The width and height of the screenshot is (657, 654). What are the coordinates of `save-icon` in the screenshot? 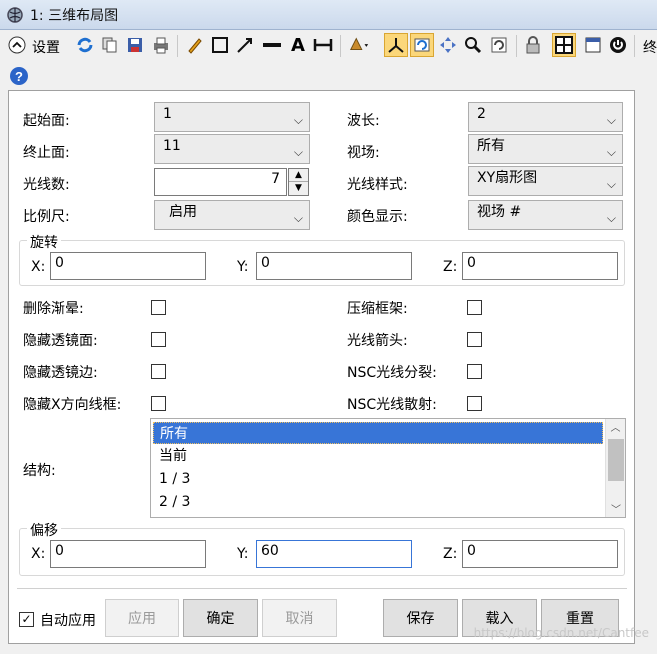 It's located at (135, 45).